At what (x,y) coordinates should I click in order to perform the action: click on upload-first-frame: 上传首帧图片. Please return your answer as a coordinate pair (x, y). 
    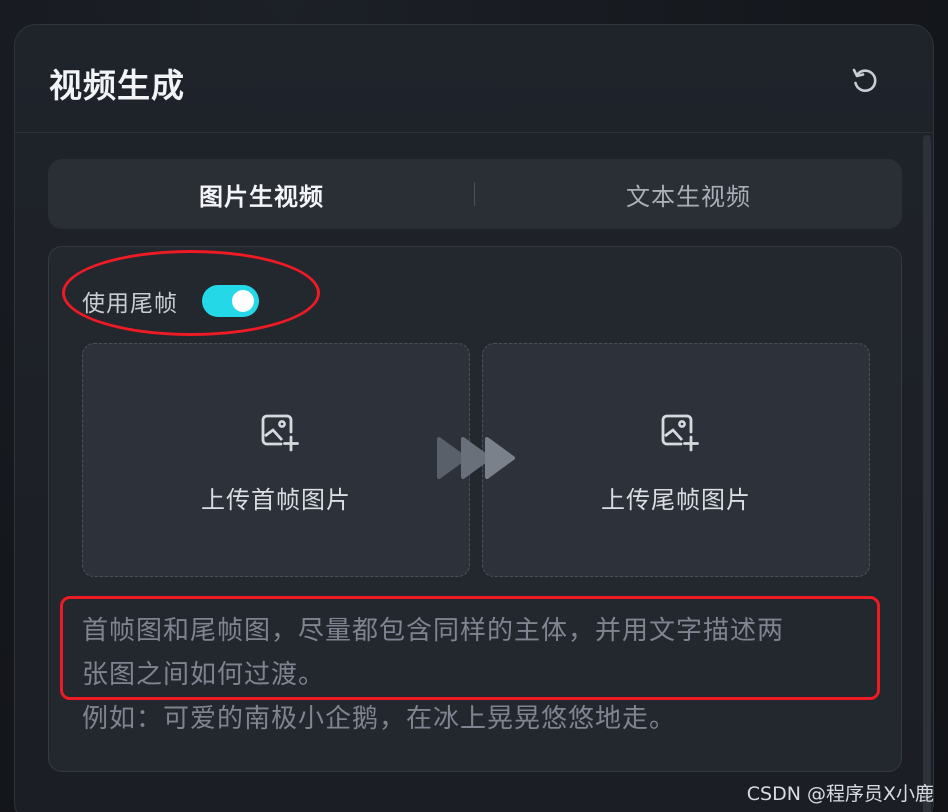
    Looking at the image, I should click on (276, 460).